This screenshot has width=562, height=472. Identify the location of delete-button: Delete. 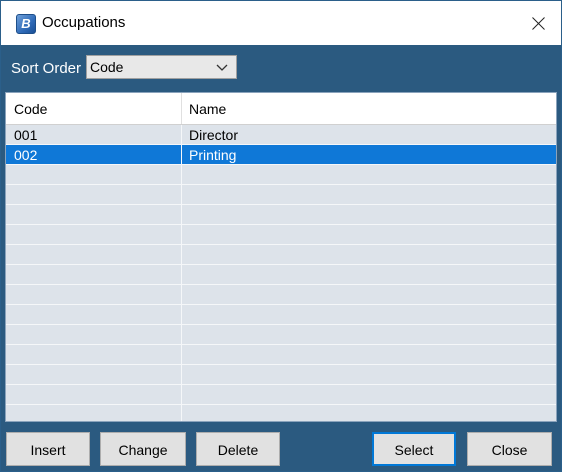
(238, 449).